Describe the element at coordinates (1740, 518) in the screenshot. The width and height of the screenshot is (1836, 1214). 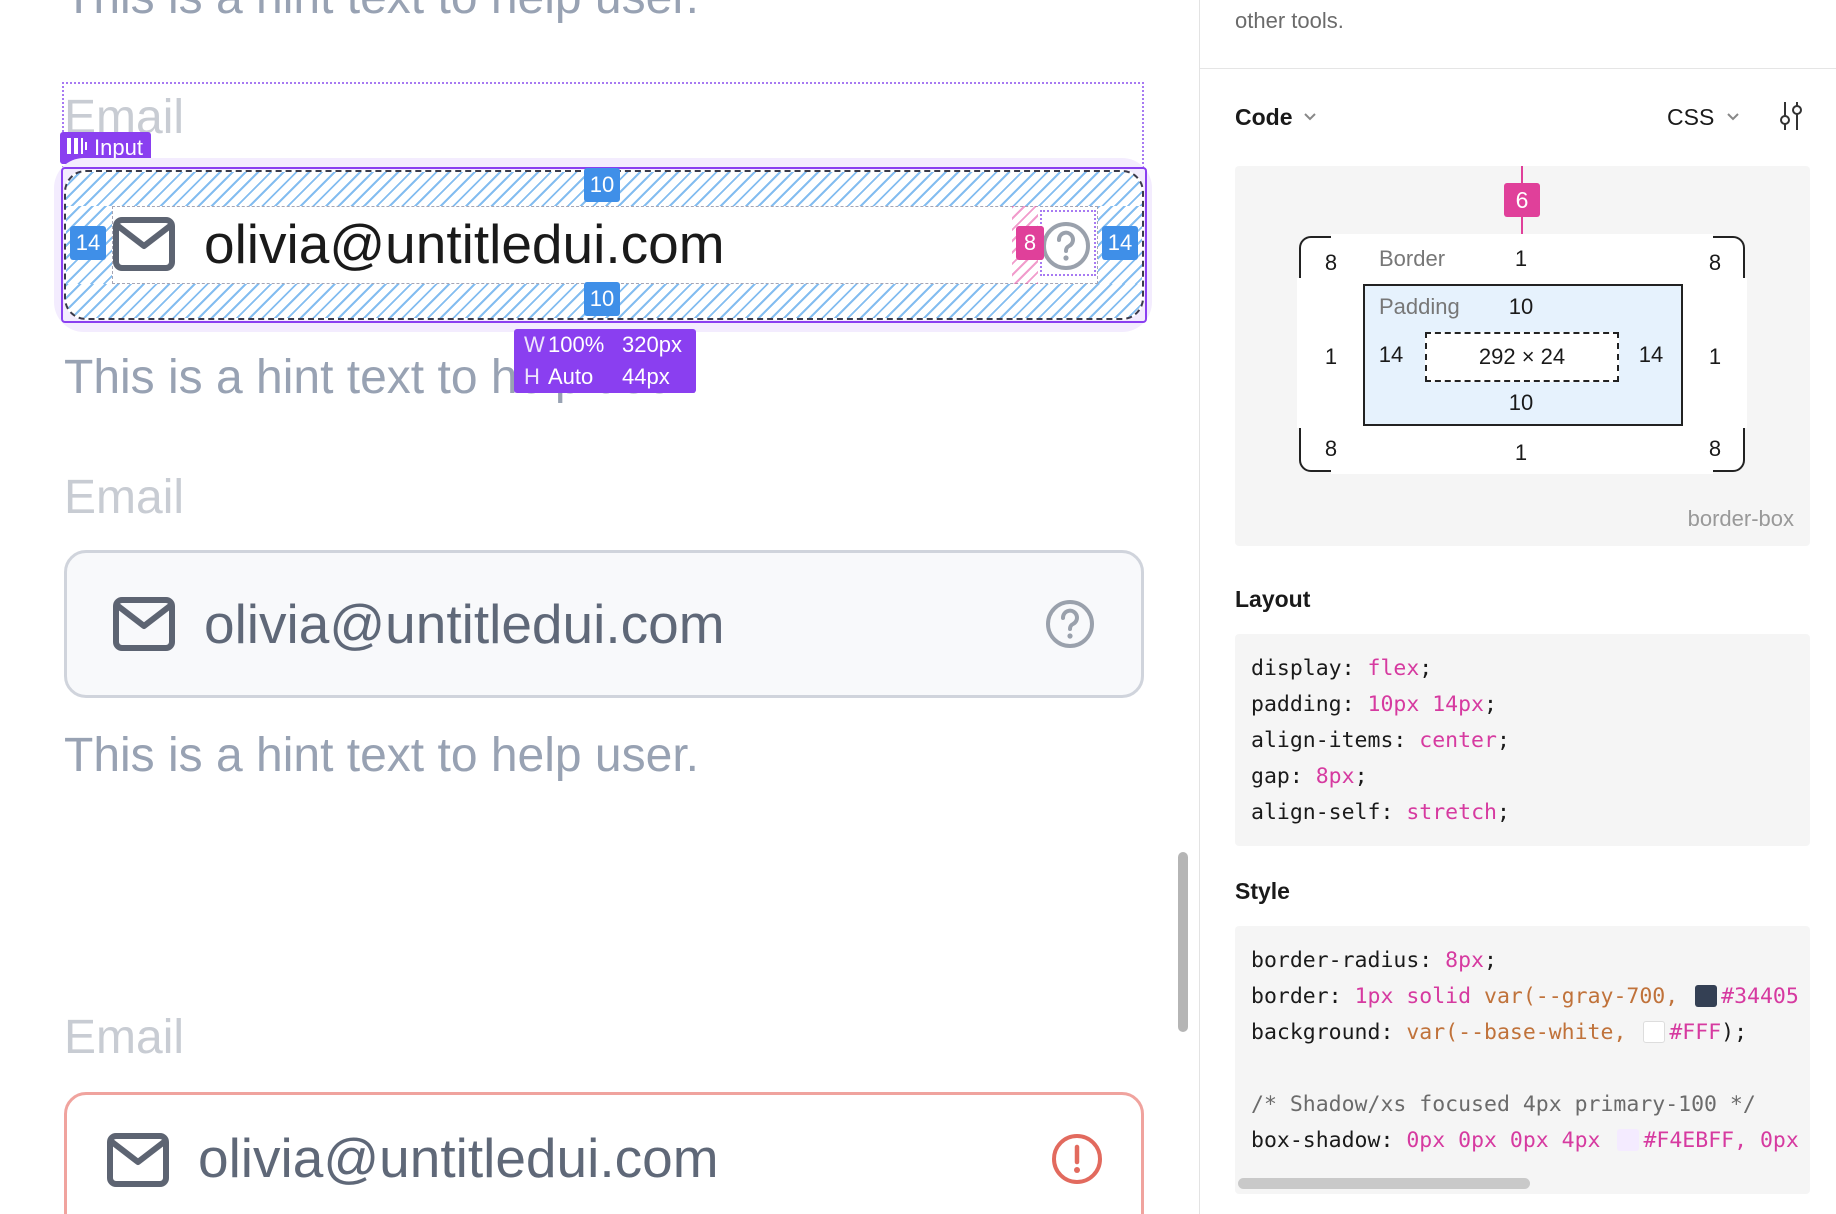
I see `box-sizing-label: border-box` at that location.